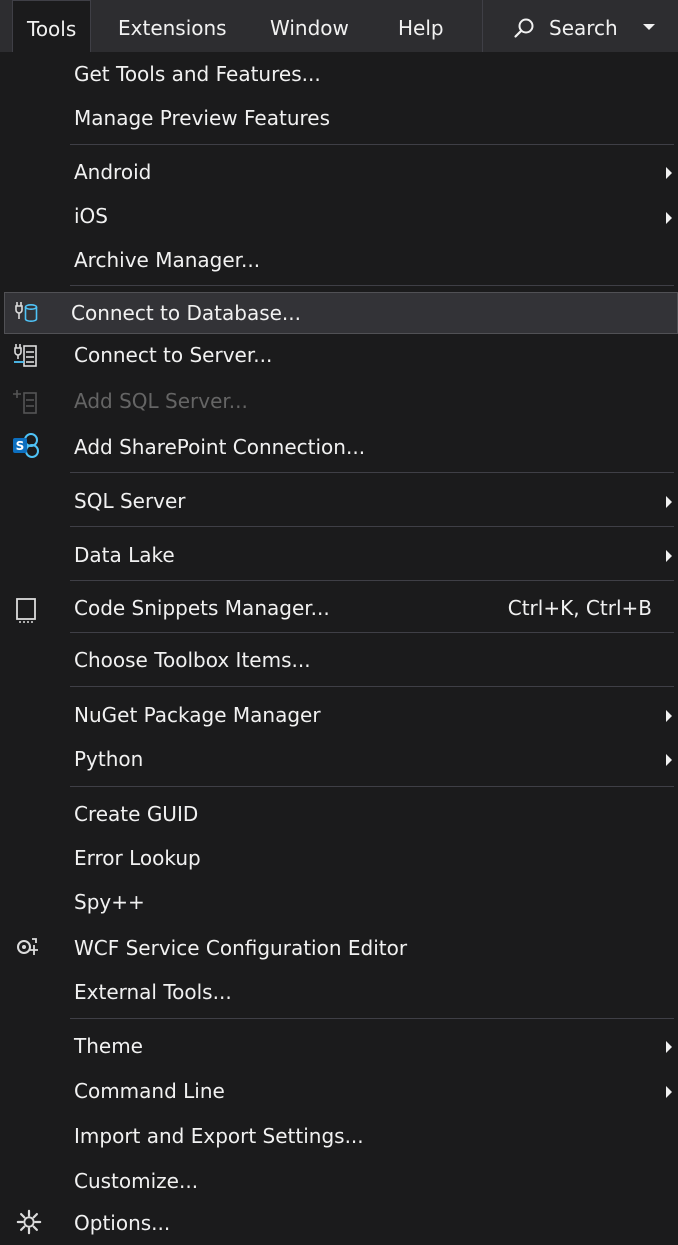  Describe the element at coordinates (91, 216) in the screenshot. I see `menu-item-label: iOS` at that location.